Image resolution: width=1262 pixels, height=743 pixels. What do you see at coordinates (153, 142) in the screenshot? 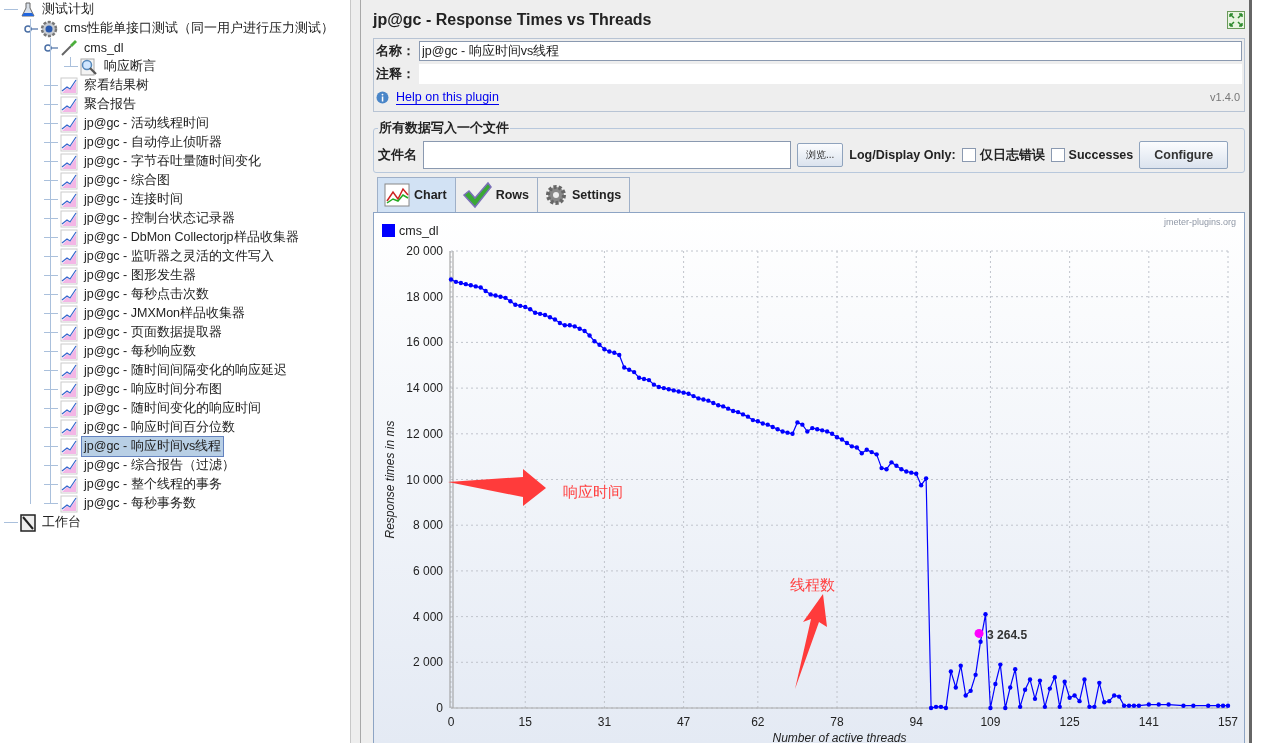
I see `tree-item: jp@gc - 自动停止侦听器` at bounding box center [153, 142].